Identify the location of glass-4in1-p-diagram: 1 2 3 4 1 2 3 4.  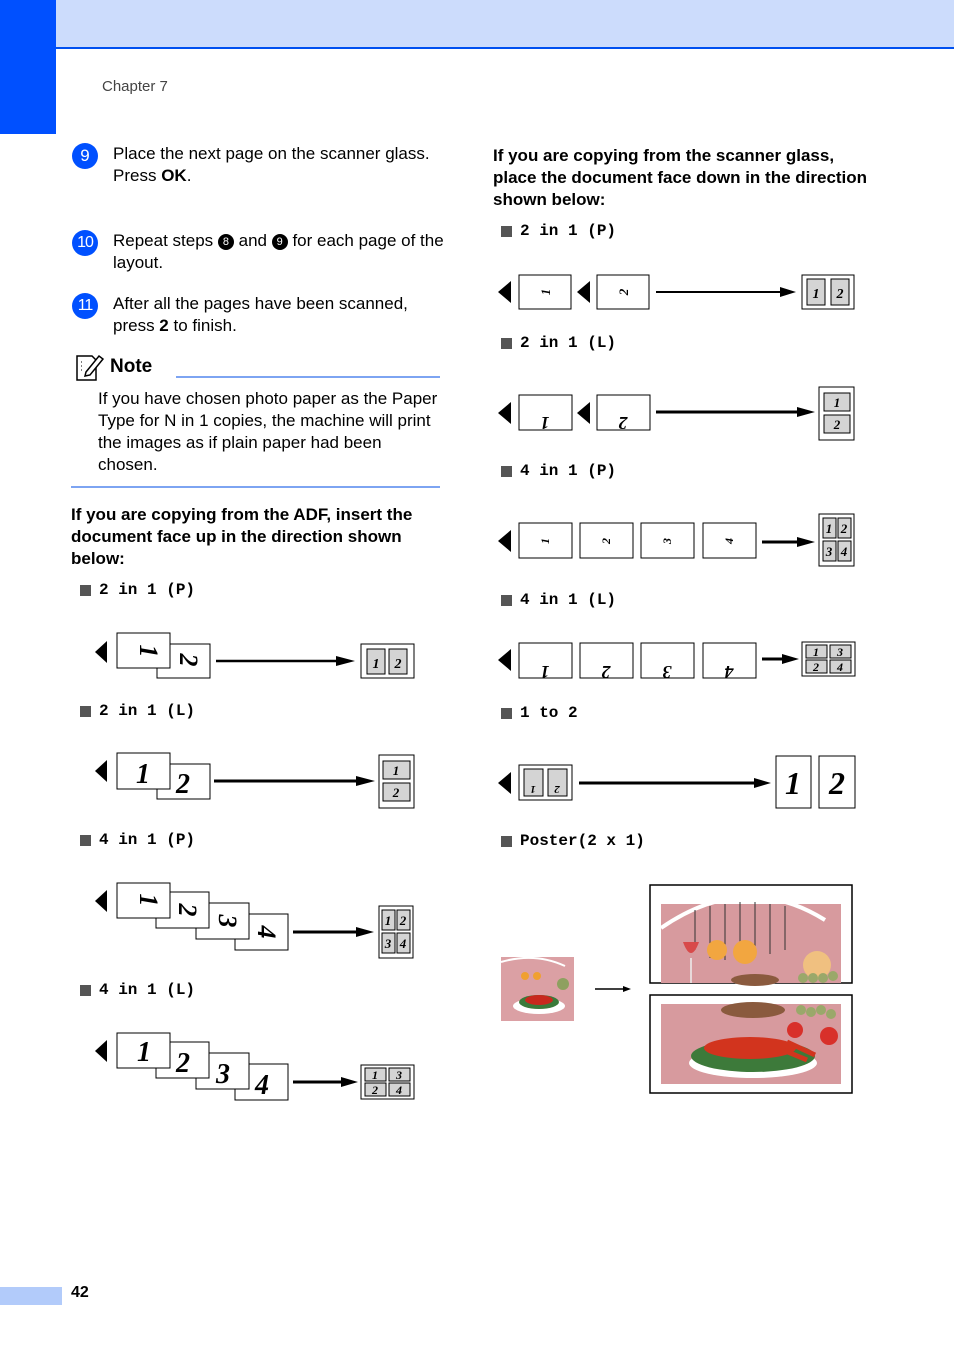
(676, 540).